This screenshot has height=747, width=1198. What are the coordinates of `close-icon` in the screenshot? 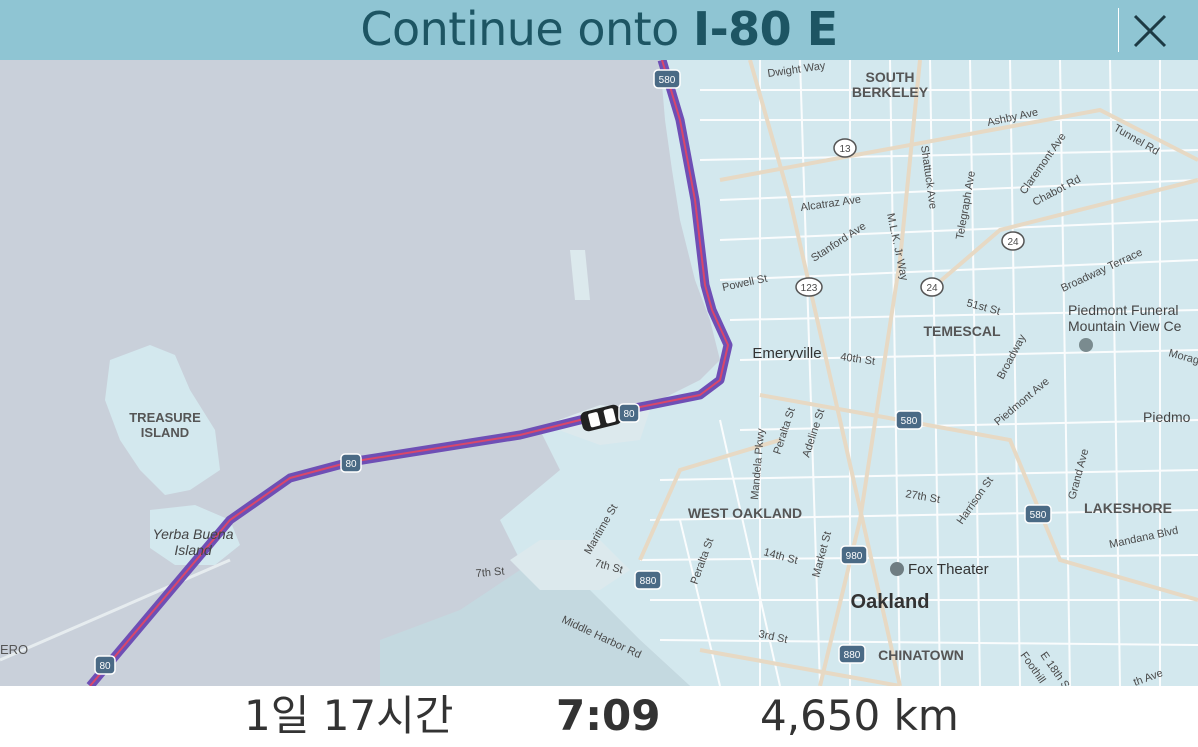 It's located at (1150, 31).